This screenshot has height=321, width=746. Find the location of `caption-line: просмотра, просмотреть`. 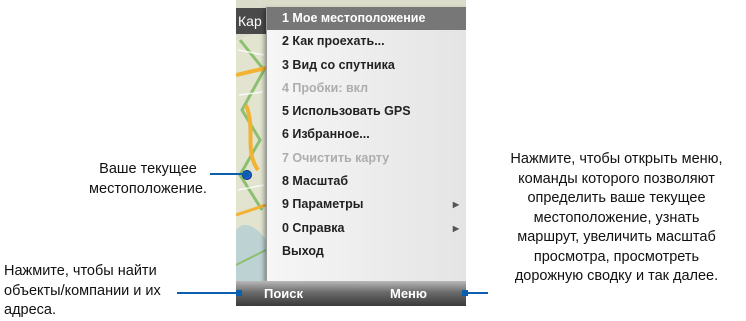

caption-line: просмотра, просмотреть is located at coordinates (616, 256).